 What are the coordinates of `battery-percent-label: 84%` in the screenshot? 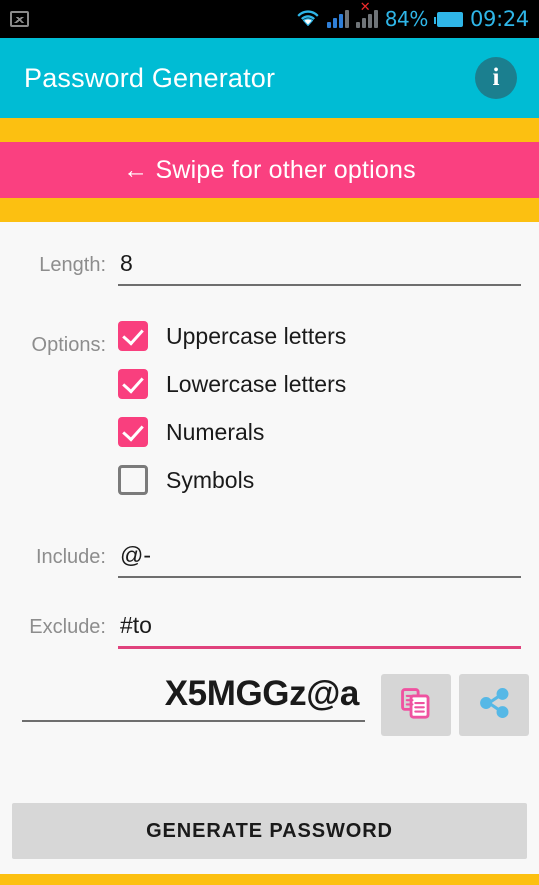 It's located at (406, 19).